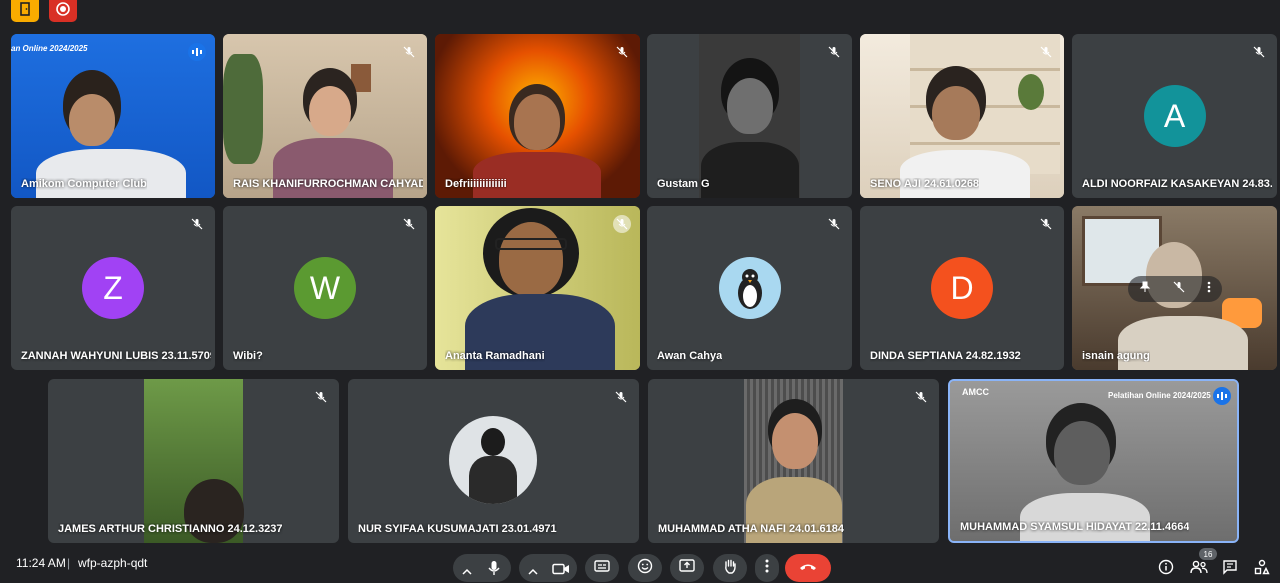 This screenshot has width=1280, height=583. I want to click on info-icon, so click(1166, 569).